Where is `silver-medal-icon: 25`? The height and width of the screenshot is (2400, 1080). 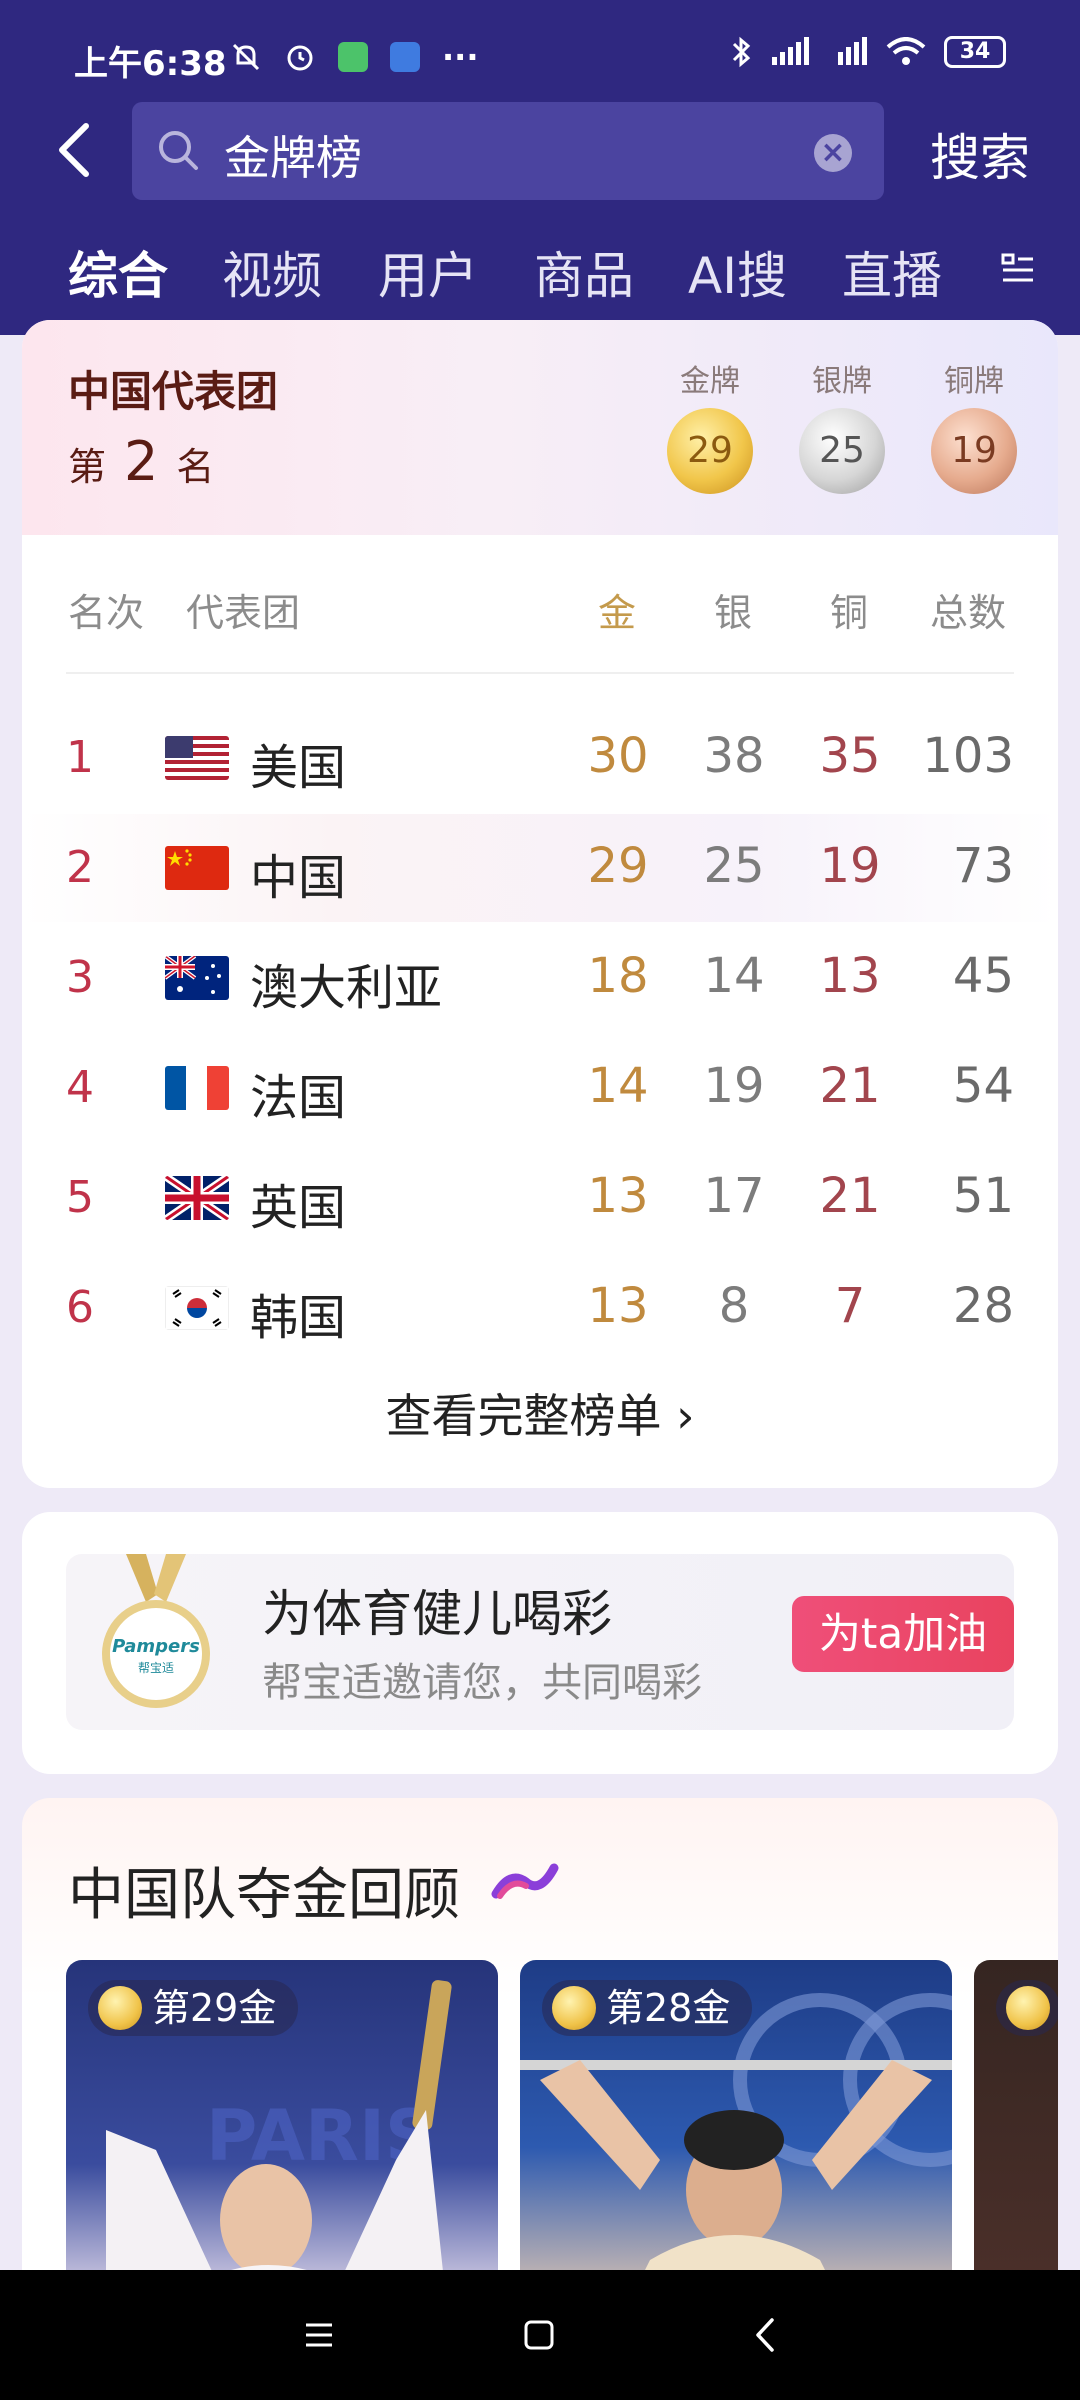
silver-medal-icon: 25 is located at coordinates (842, 451).